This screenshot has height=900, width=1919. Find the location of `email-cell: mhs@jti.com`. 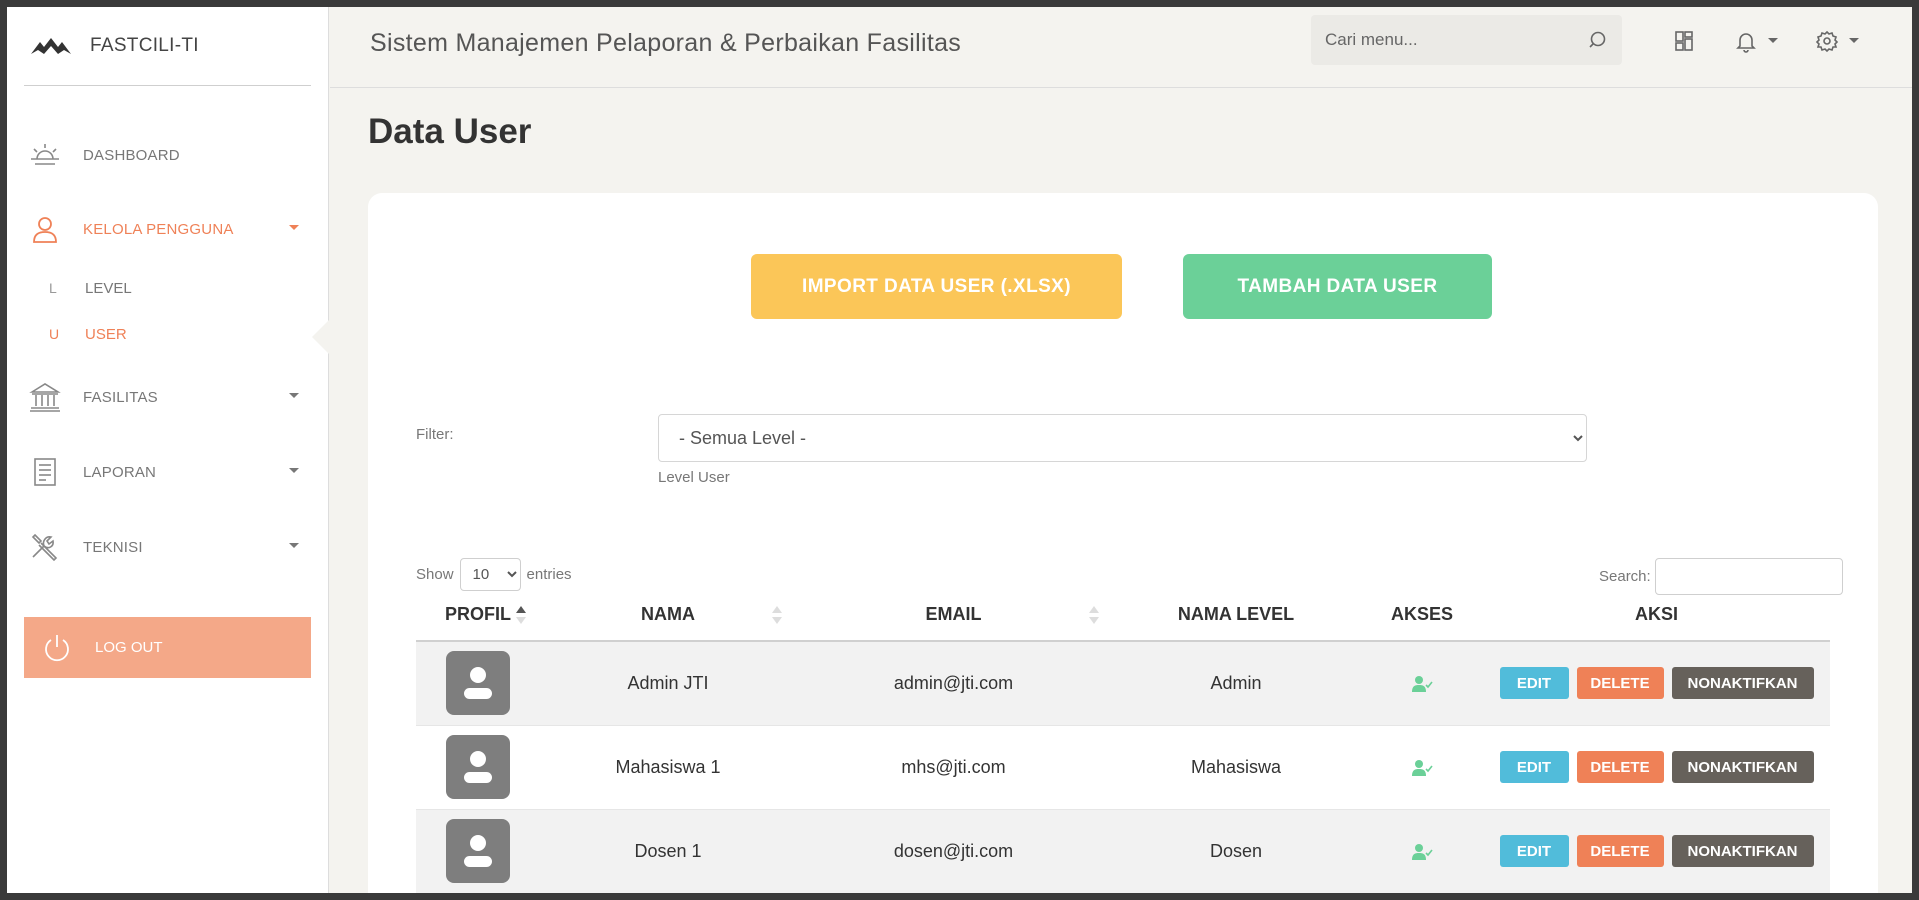

email-cell: mhs@jti.com is located at coordinates (953, 767).